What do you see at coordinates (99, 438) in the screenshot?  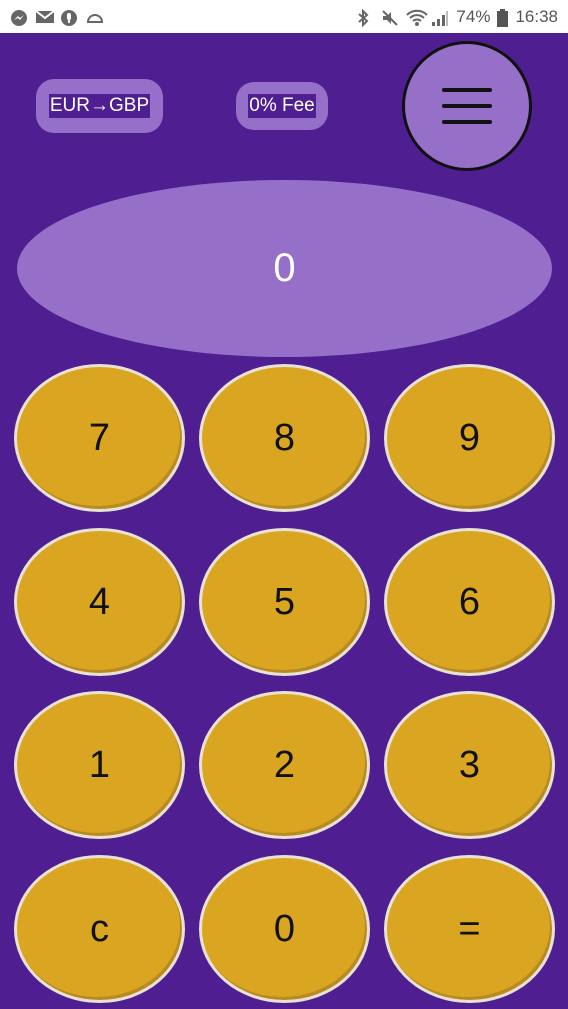 I see `key-7: 7` at bounding box center [99, 438].